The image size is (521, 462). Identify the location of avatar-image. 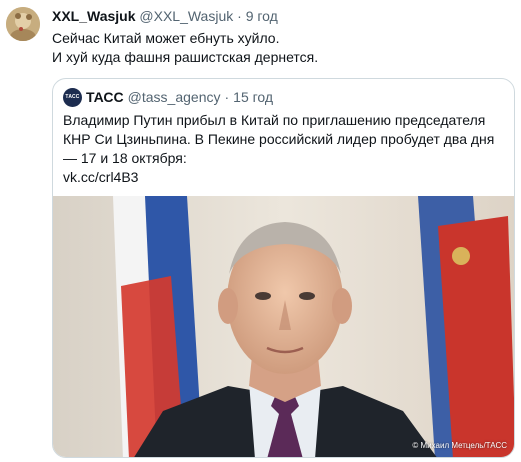
(23, 24).